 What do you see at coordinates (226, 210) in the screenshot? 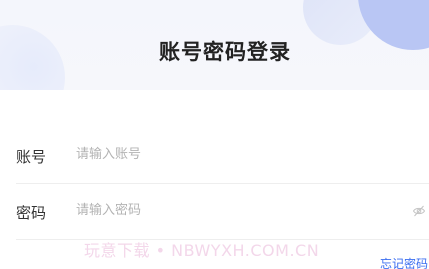
I see `password-input` at bounding box center [226, 210].